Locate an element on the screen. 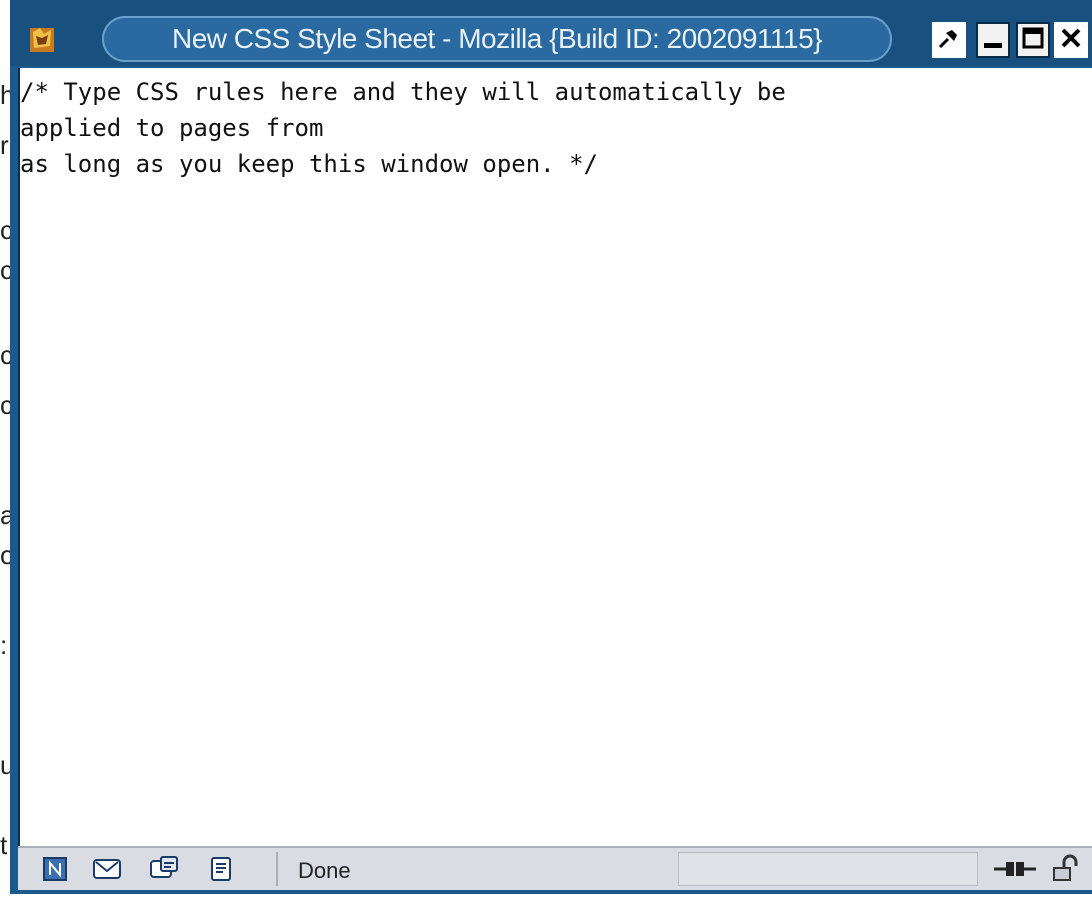  mozilla-app-icon is located at coordinates (42, 39).